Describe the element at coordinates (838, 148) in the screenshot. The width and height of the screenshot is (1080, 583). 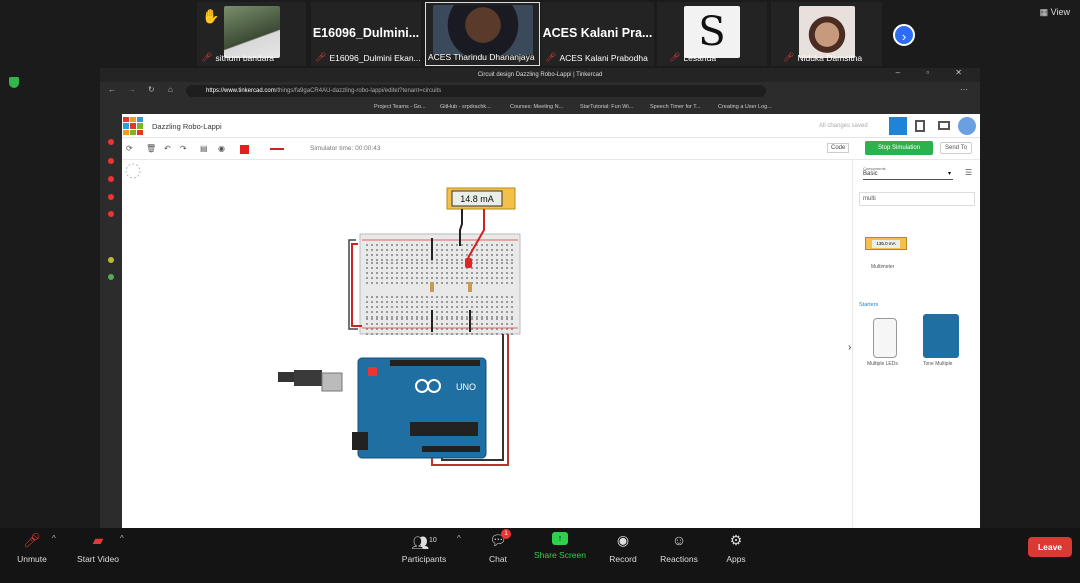
I see `code-button: Code` at that location.